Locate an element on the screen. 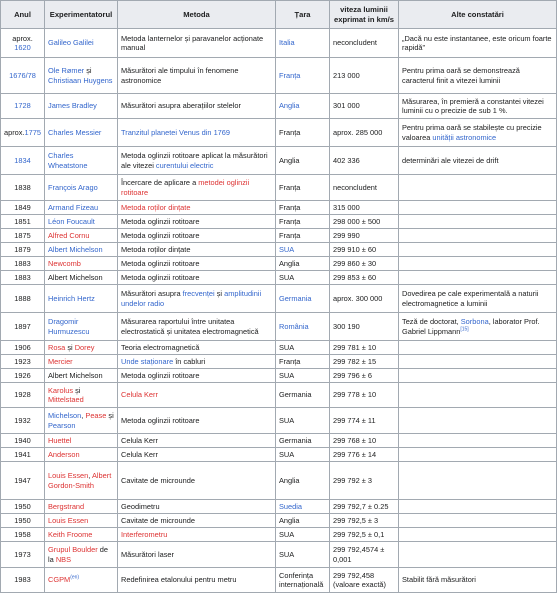 The image size is (557, 600). experimenter-link: Dorey is located at coordinates (85, 347).